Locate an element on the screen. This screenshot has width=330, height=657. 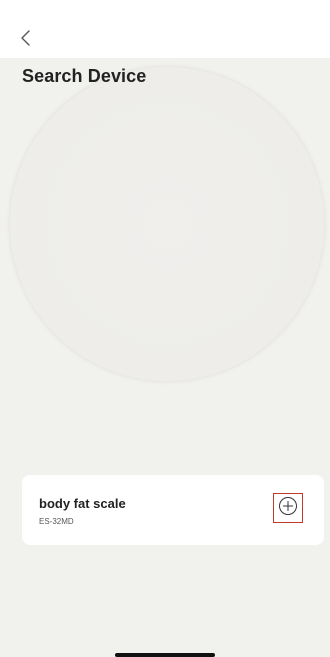
back-button is located at coordinates (26, 40).